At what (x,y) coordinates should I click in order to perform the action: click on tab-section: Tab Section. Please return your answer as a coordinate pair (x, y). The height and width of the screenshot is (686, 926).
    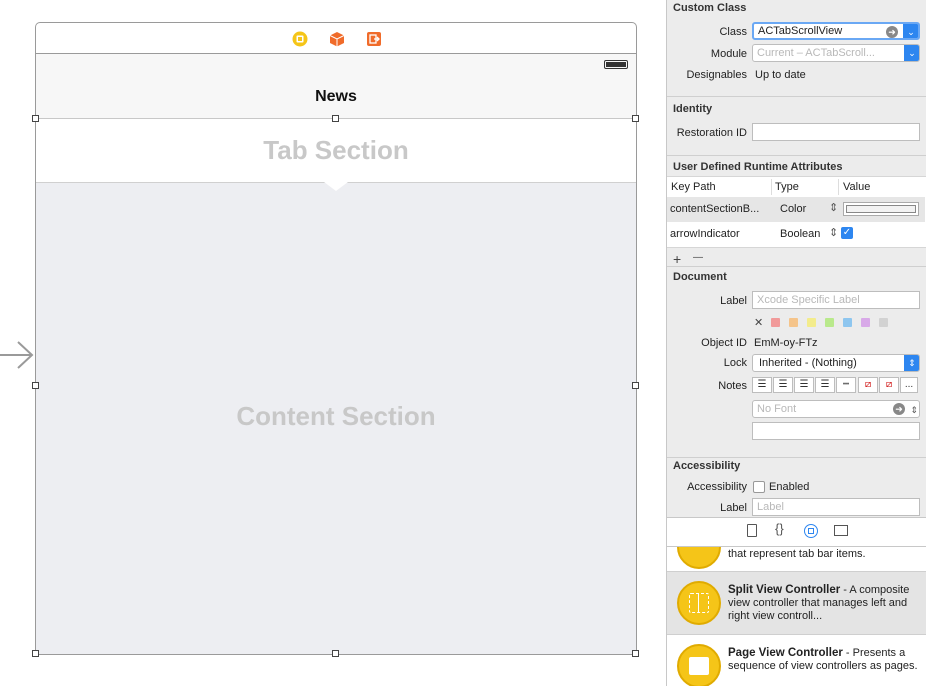
    Looking at the image, I should click on (336, 151).